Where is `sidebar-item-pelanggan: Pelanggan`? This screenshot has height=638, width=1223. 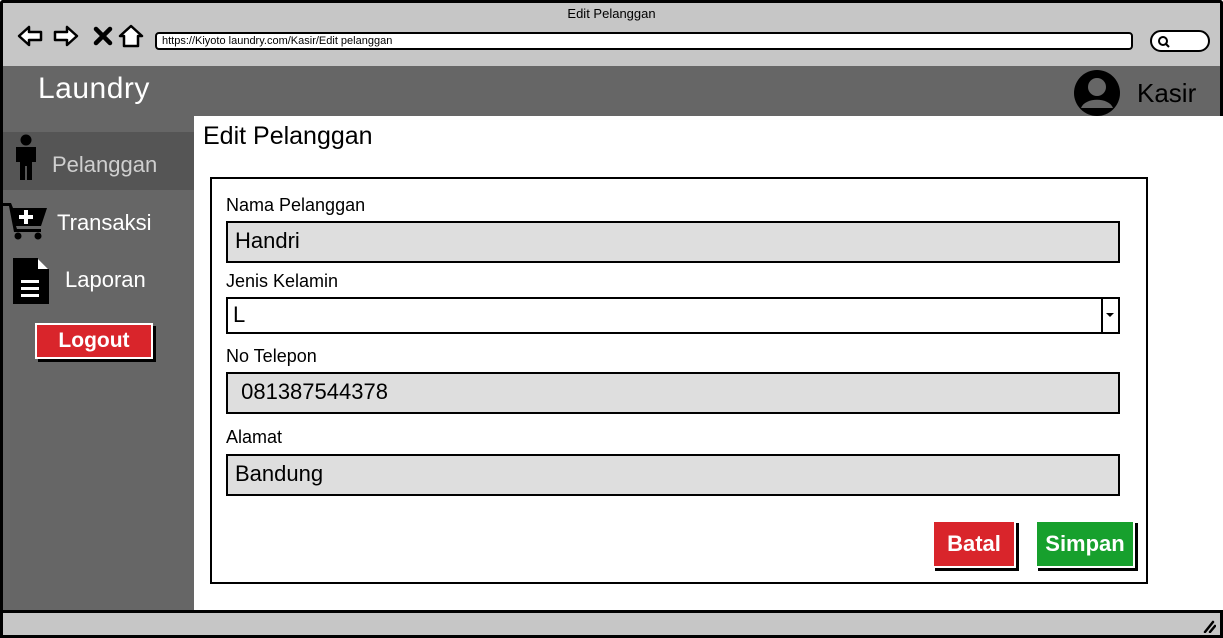
sidebar-item-pelanggan: Pelanggan is located at coordinates (98, 161).